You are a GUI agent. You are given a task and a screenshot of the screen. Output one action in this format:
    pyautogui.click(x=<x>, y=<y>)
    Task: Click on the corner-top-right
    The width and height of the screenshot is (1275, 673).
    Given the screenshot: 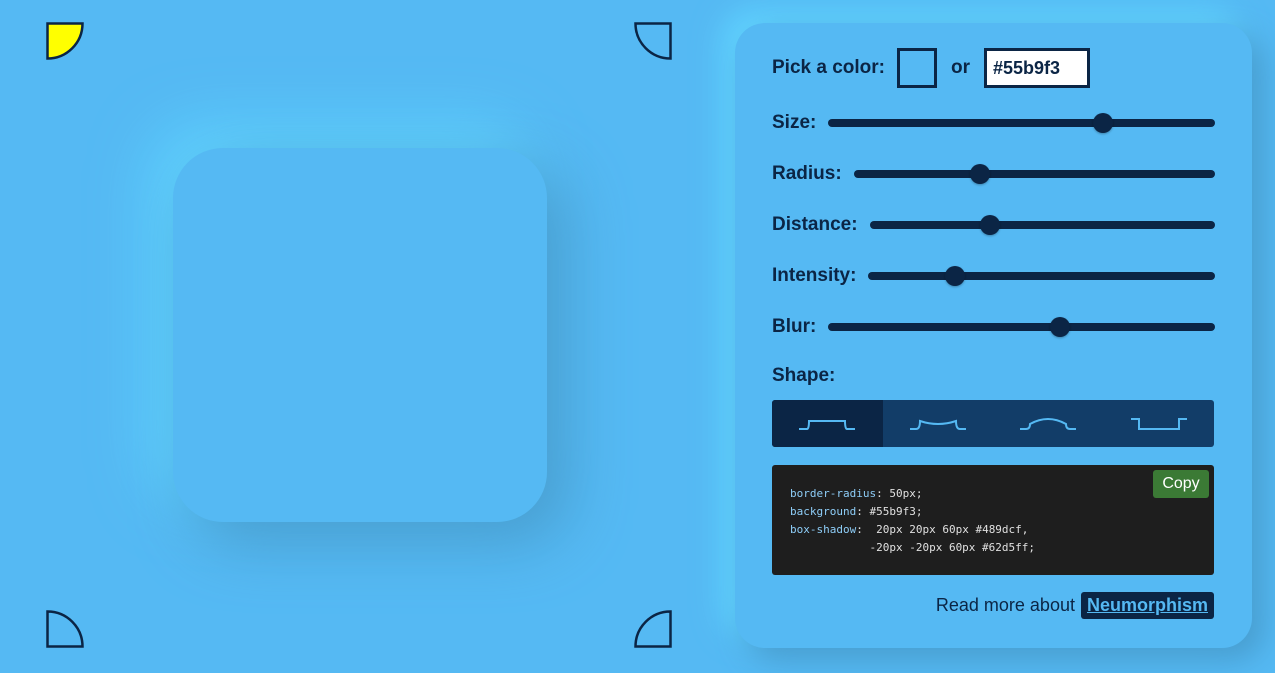 What is the action you would take?
    pyautogui.click(x=653, y=41)
    